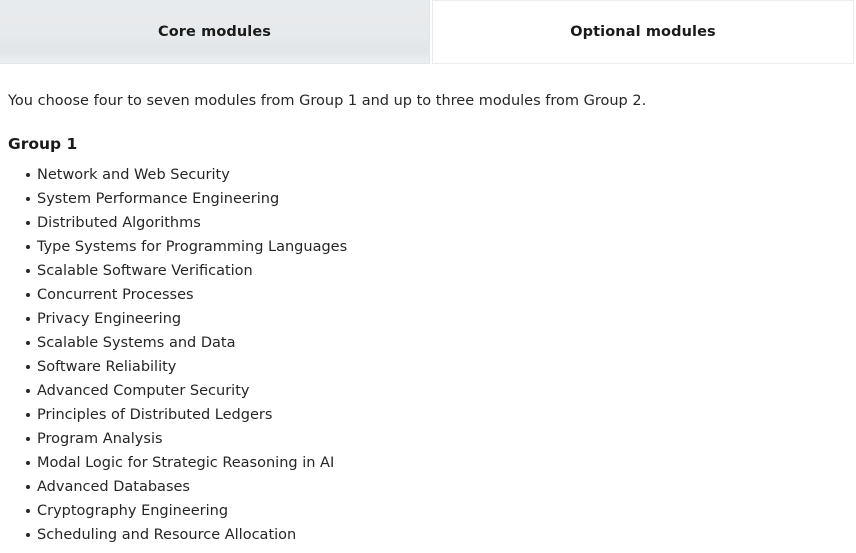 The image size is (856, 553). I want to click on list-item: Concurrent Processes, so click(428, 295).